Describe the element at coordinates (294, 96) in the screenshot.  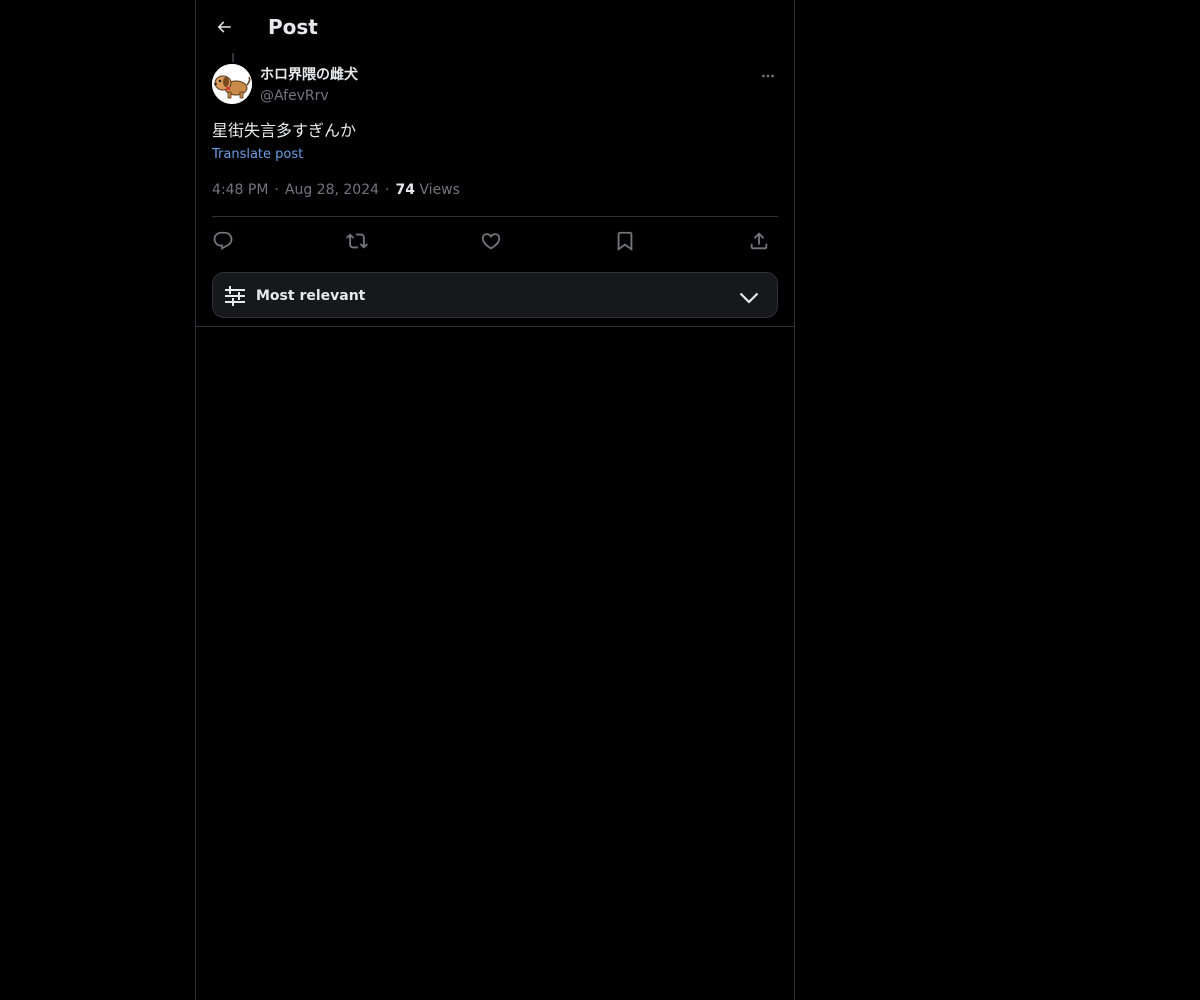
I see `author-handle: @AfevRrv` at that location.